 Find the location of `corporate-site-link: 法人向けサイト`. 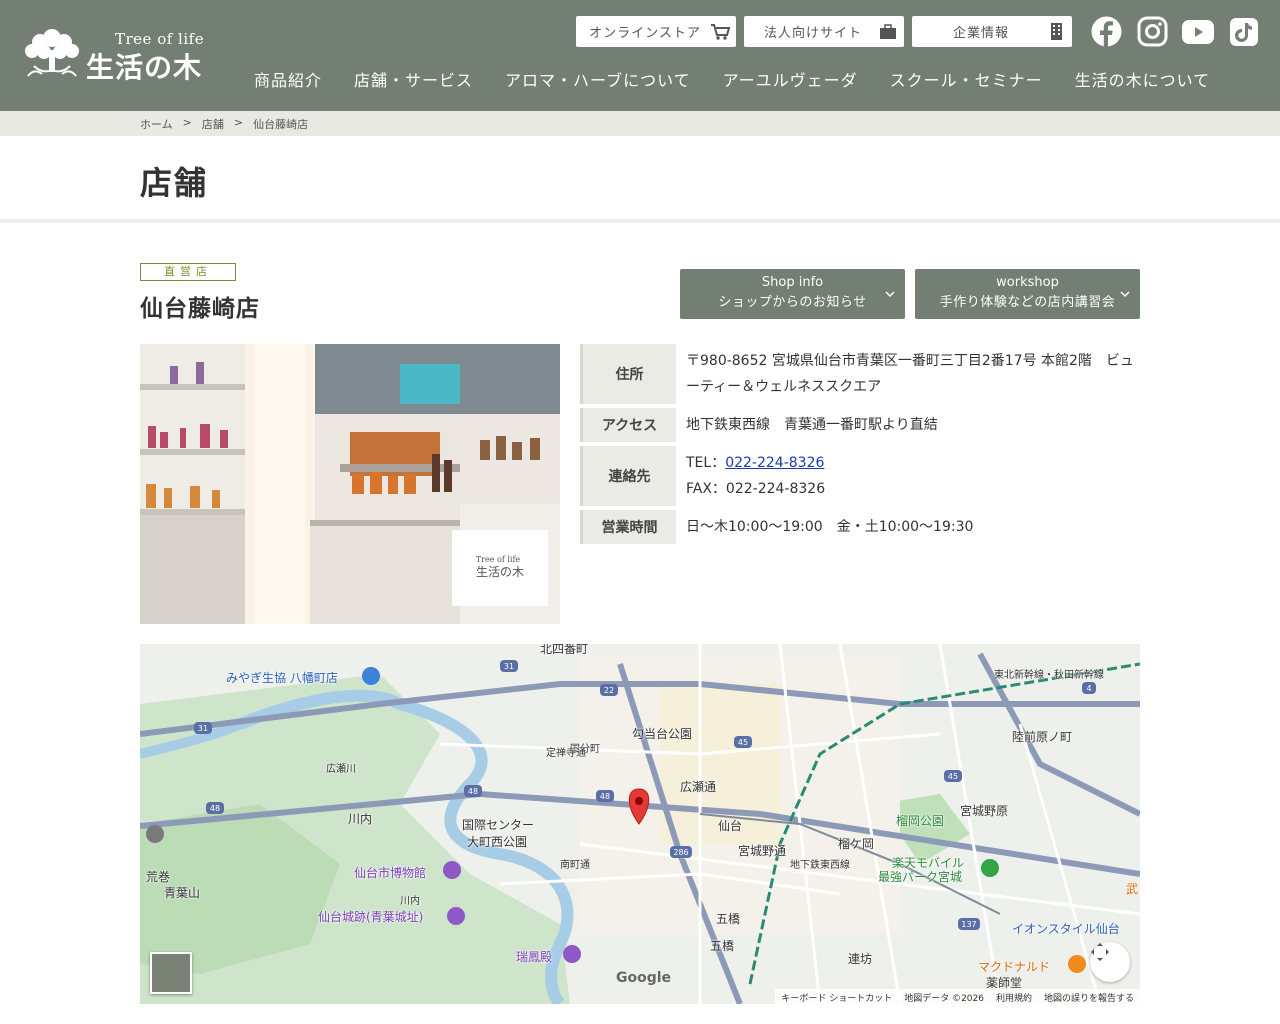

corporate-site-link: 法人向けサイト is located at coordinates (824, 31).